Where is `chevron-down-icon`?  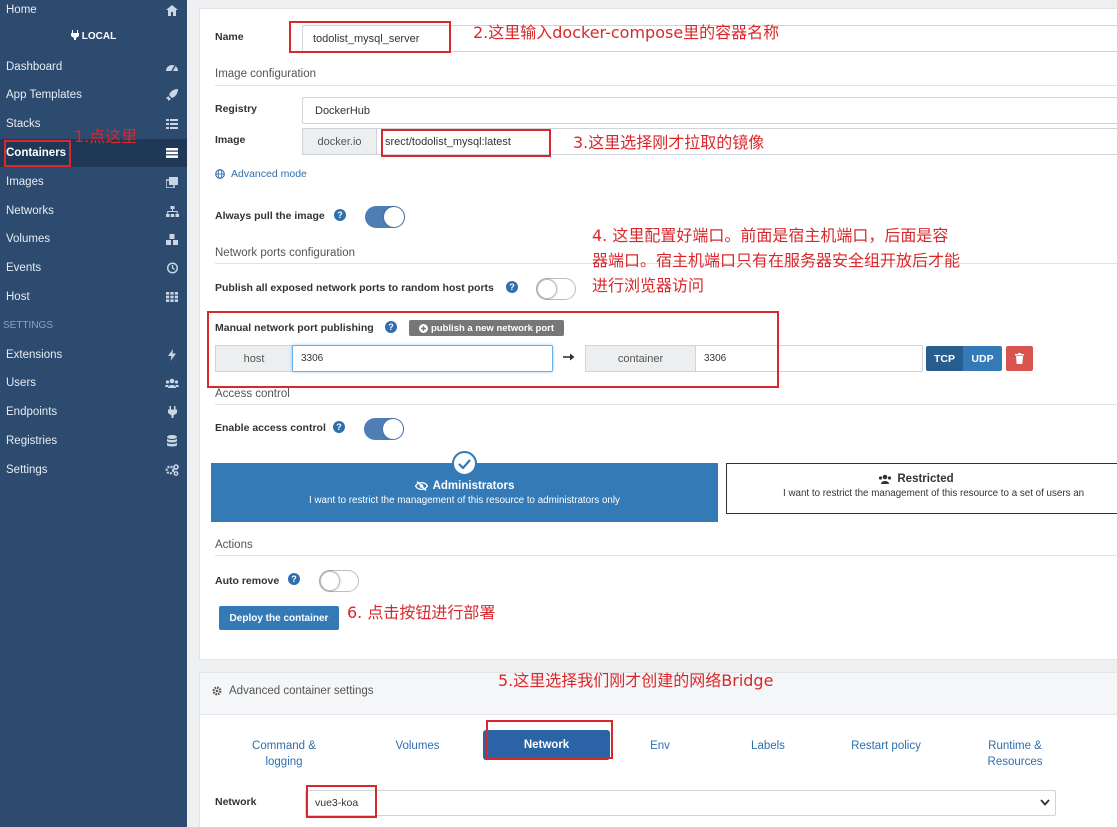
chevron-down-icon is located at coordinates (1045, 802).